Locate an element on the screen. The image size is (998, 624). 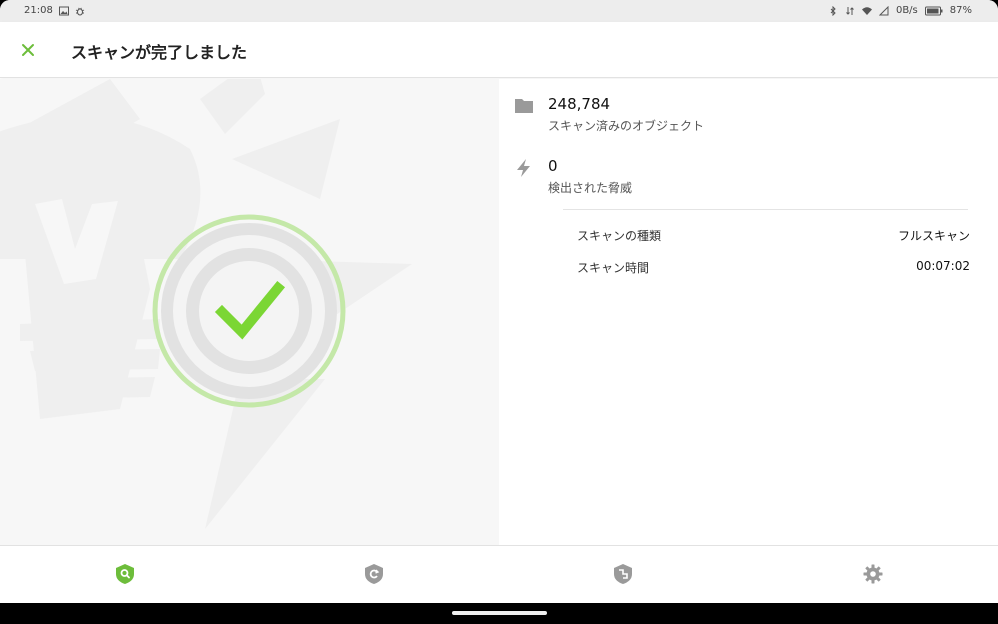
status-bar: 21:08 0B/s 87% is located at coordinates (499, 11).